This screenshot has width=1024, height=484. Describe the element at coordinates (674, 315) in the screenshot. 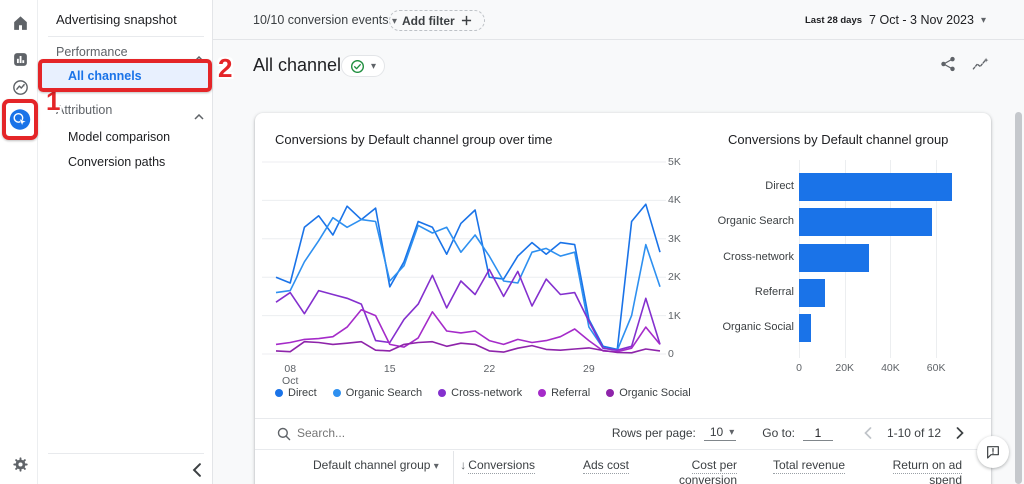

I see `y-tick-label: 1K` at that location.